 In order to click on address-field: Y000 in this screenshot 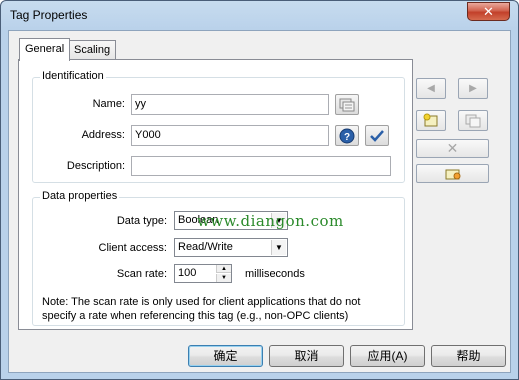, I will do `click(230, 135)`.